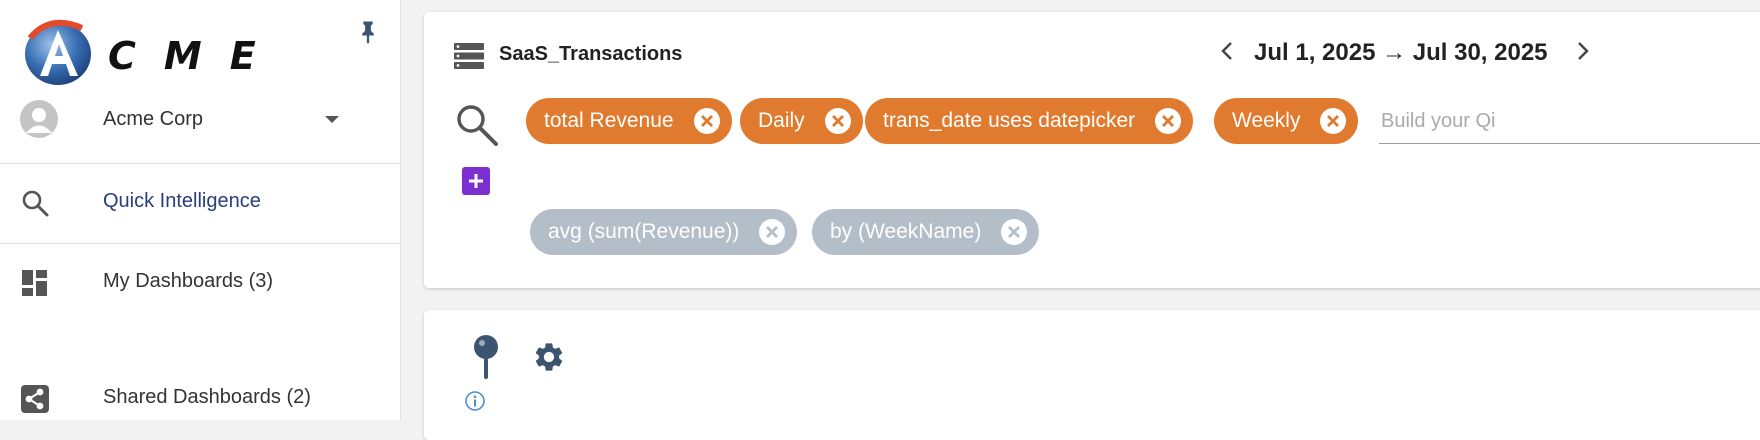 The height and width of the screenshot is (440, 1760). I want to click on acme-logo: CME, so click(137, 50).